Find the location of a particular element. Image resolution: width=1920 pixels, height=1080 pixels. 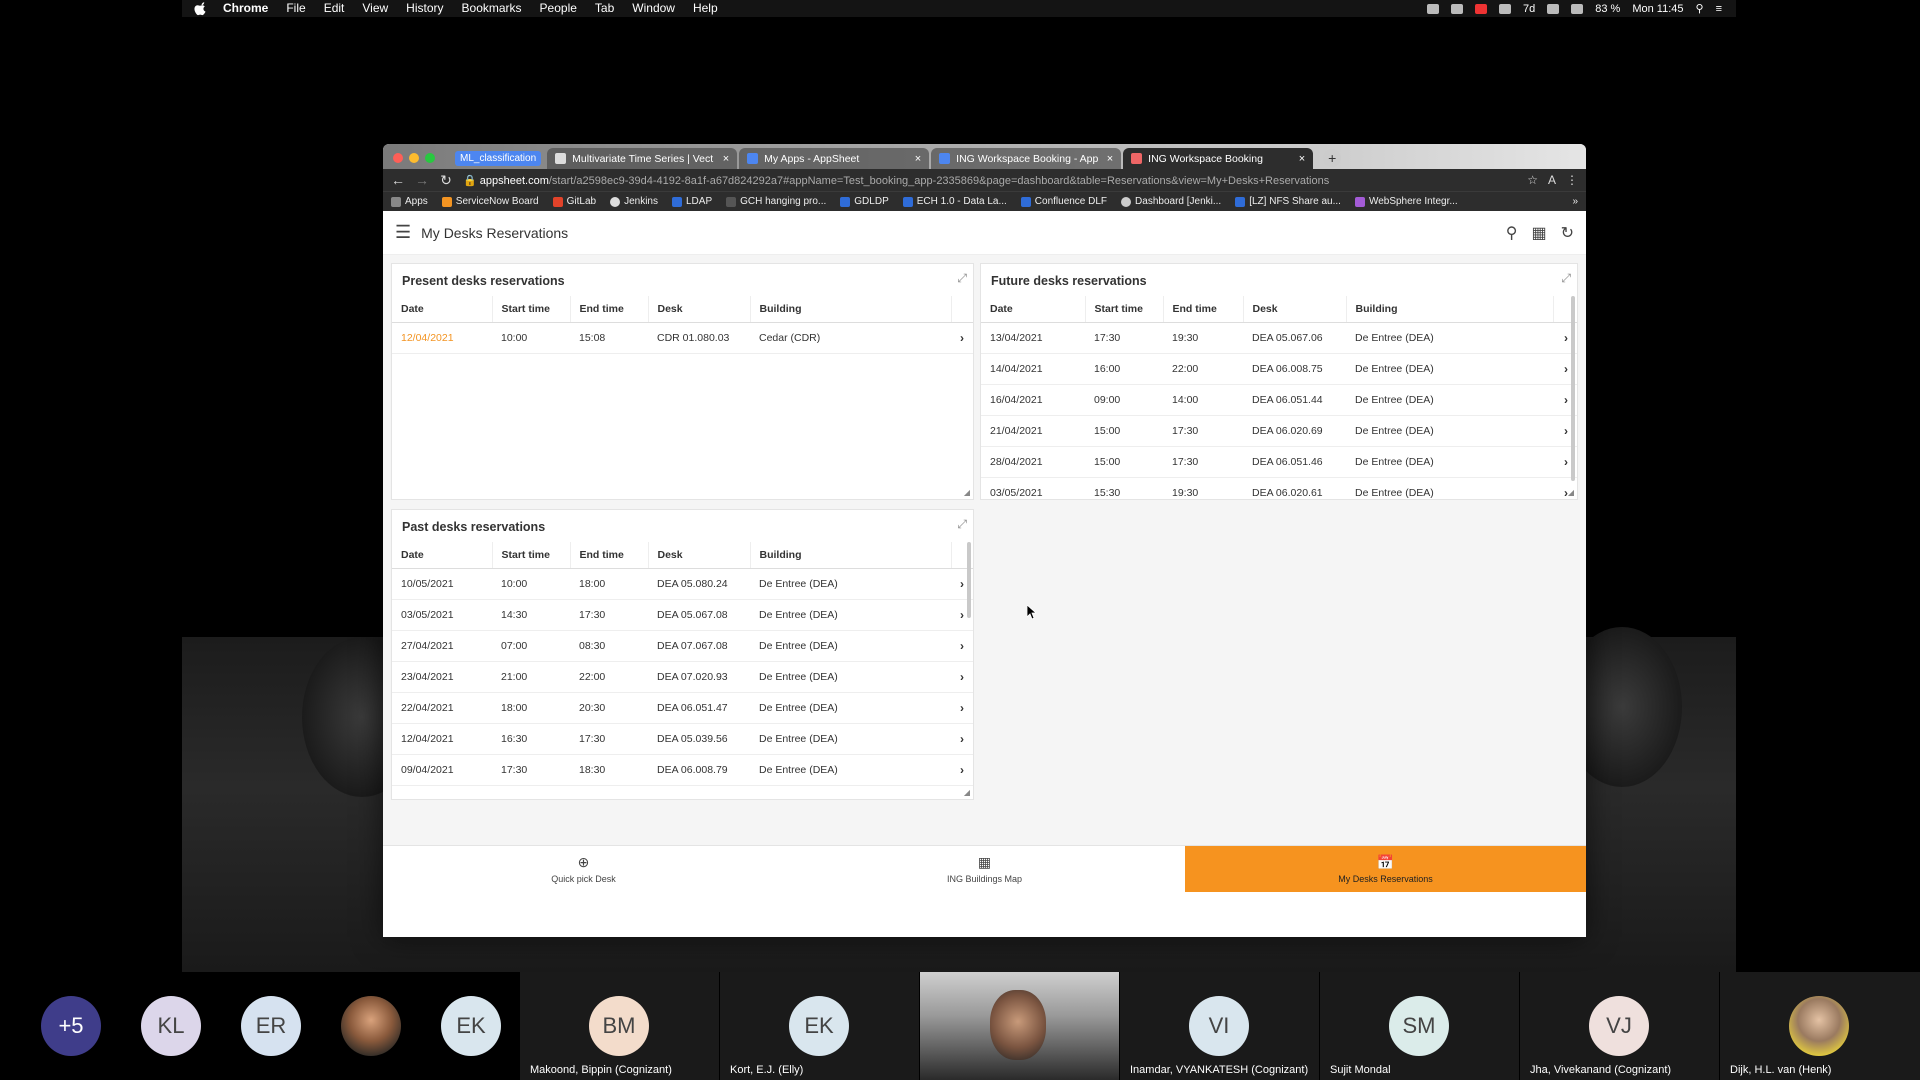

search-icon: ⚲ is located at coordinates (1512, 233).